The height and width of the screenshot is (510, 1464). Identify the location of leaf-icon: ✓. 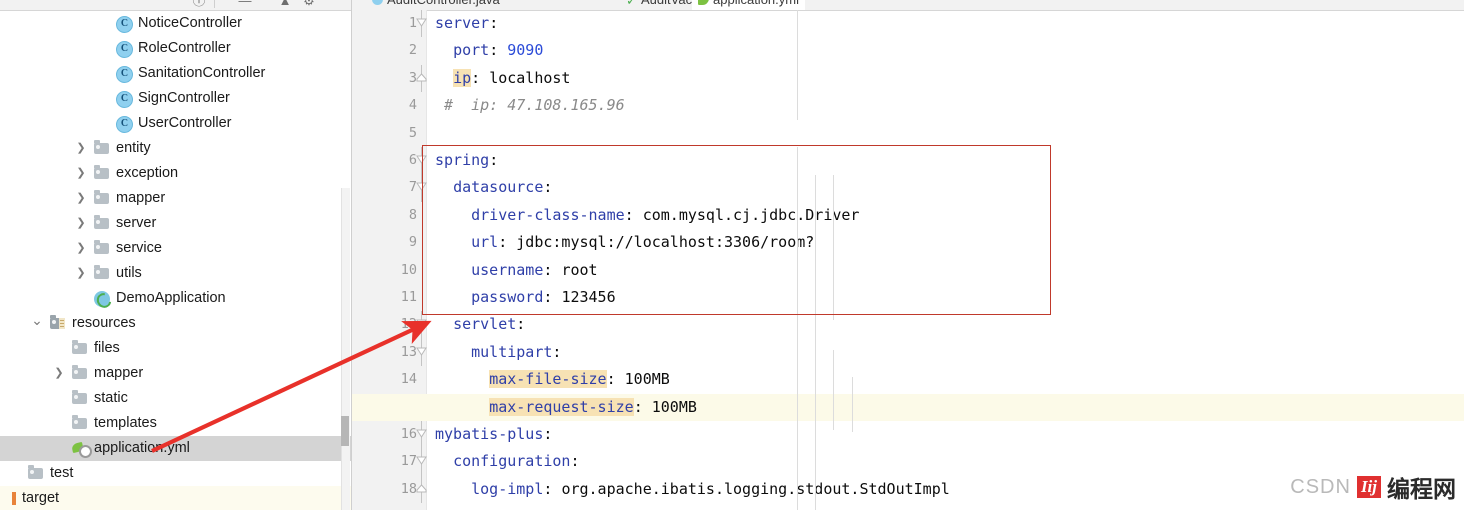
(631, 4).